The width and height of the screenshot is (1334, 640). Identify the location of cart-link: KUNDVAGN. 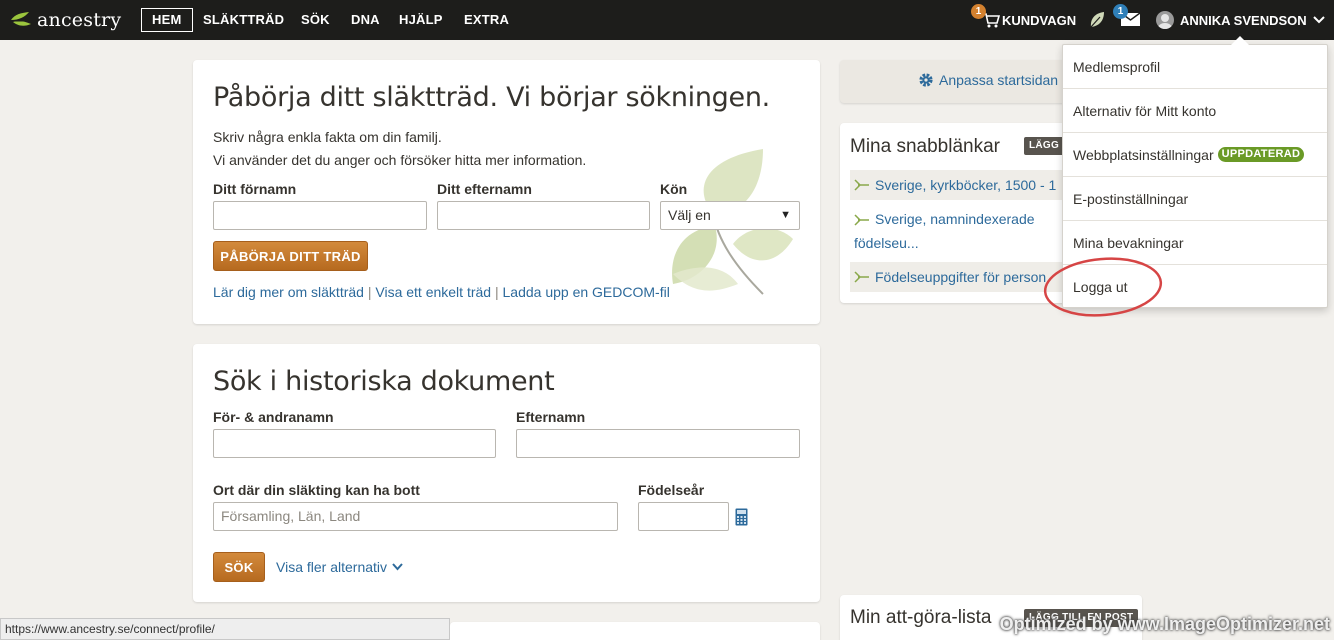
(1029, 20).